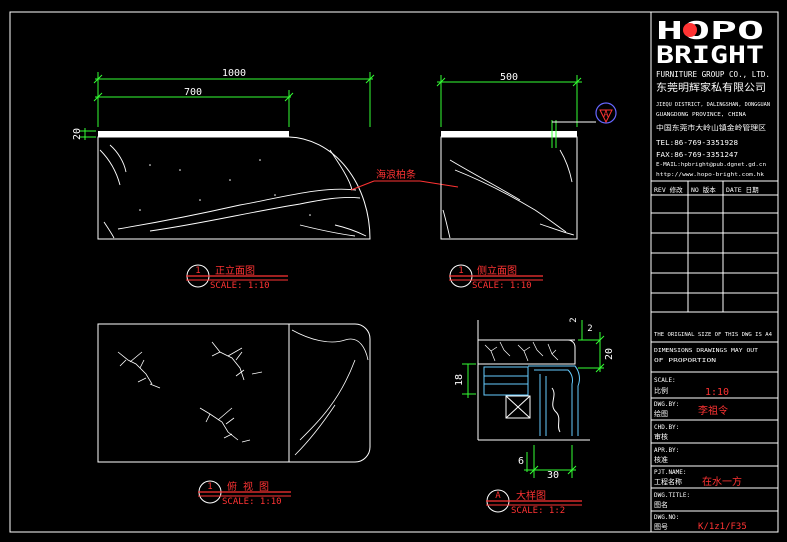 The height and width of the screenshot is (542, 787). What do you see at coordinates (690, 30) in the screenshot?
I see `logo-dot` at bounding box center [690, 30].